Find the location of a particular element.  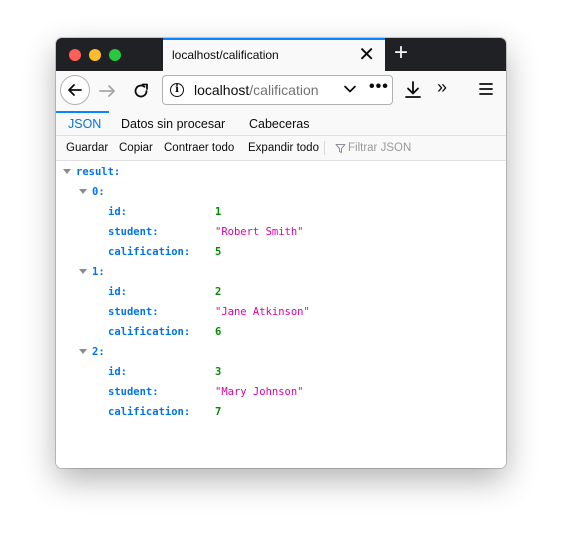

url-text: localhost/calification is located at coordinates (256, 90).